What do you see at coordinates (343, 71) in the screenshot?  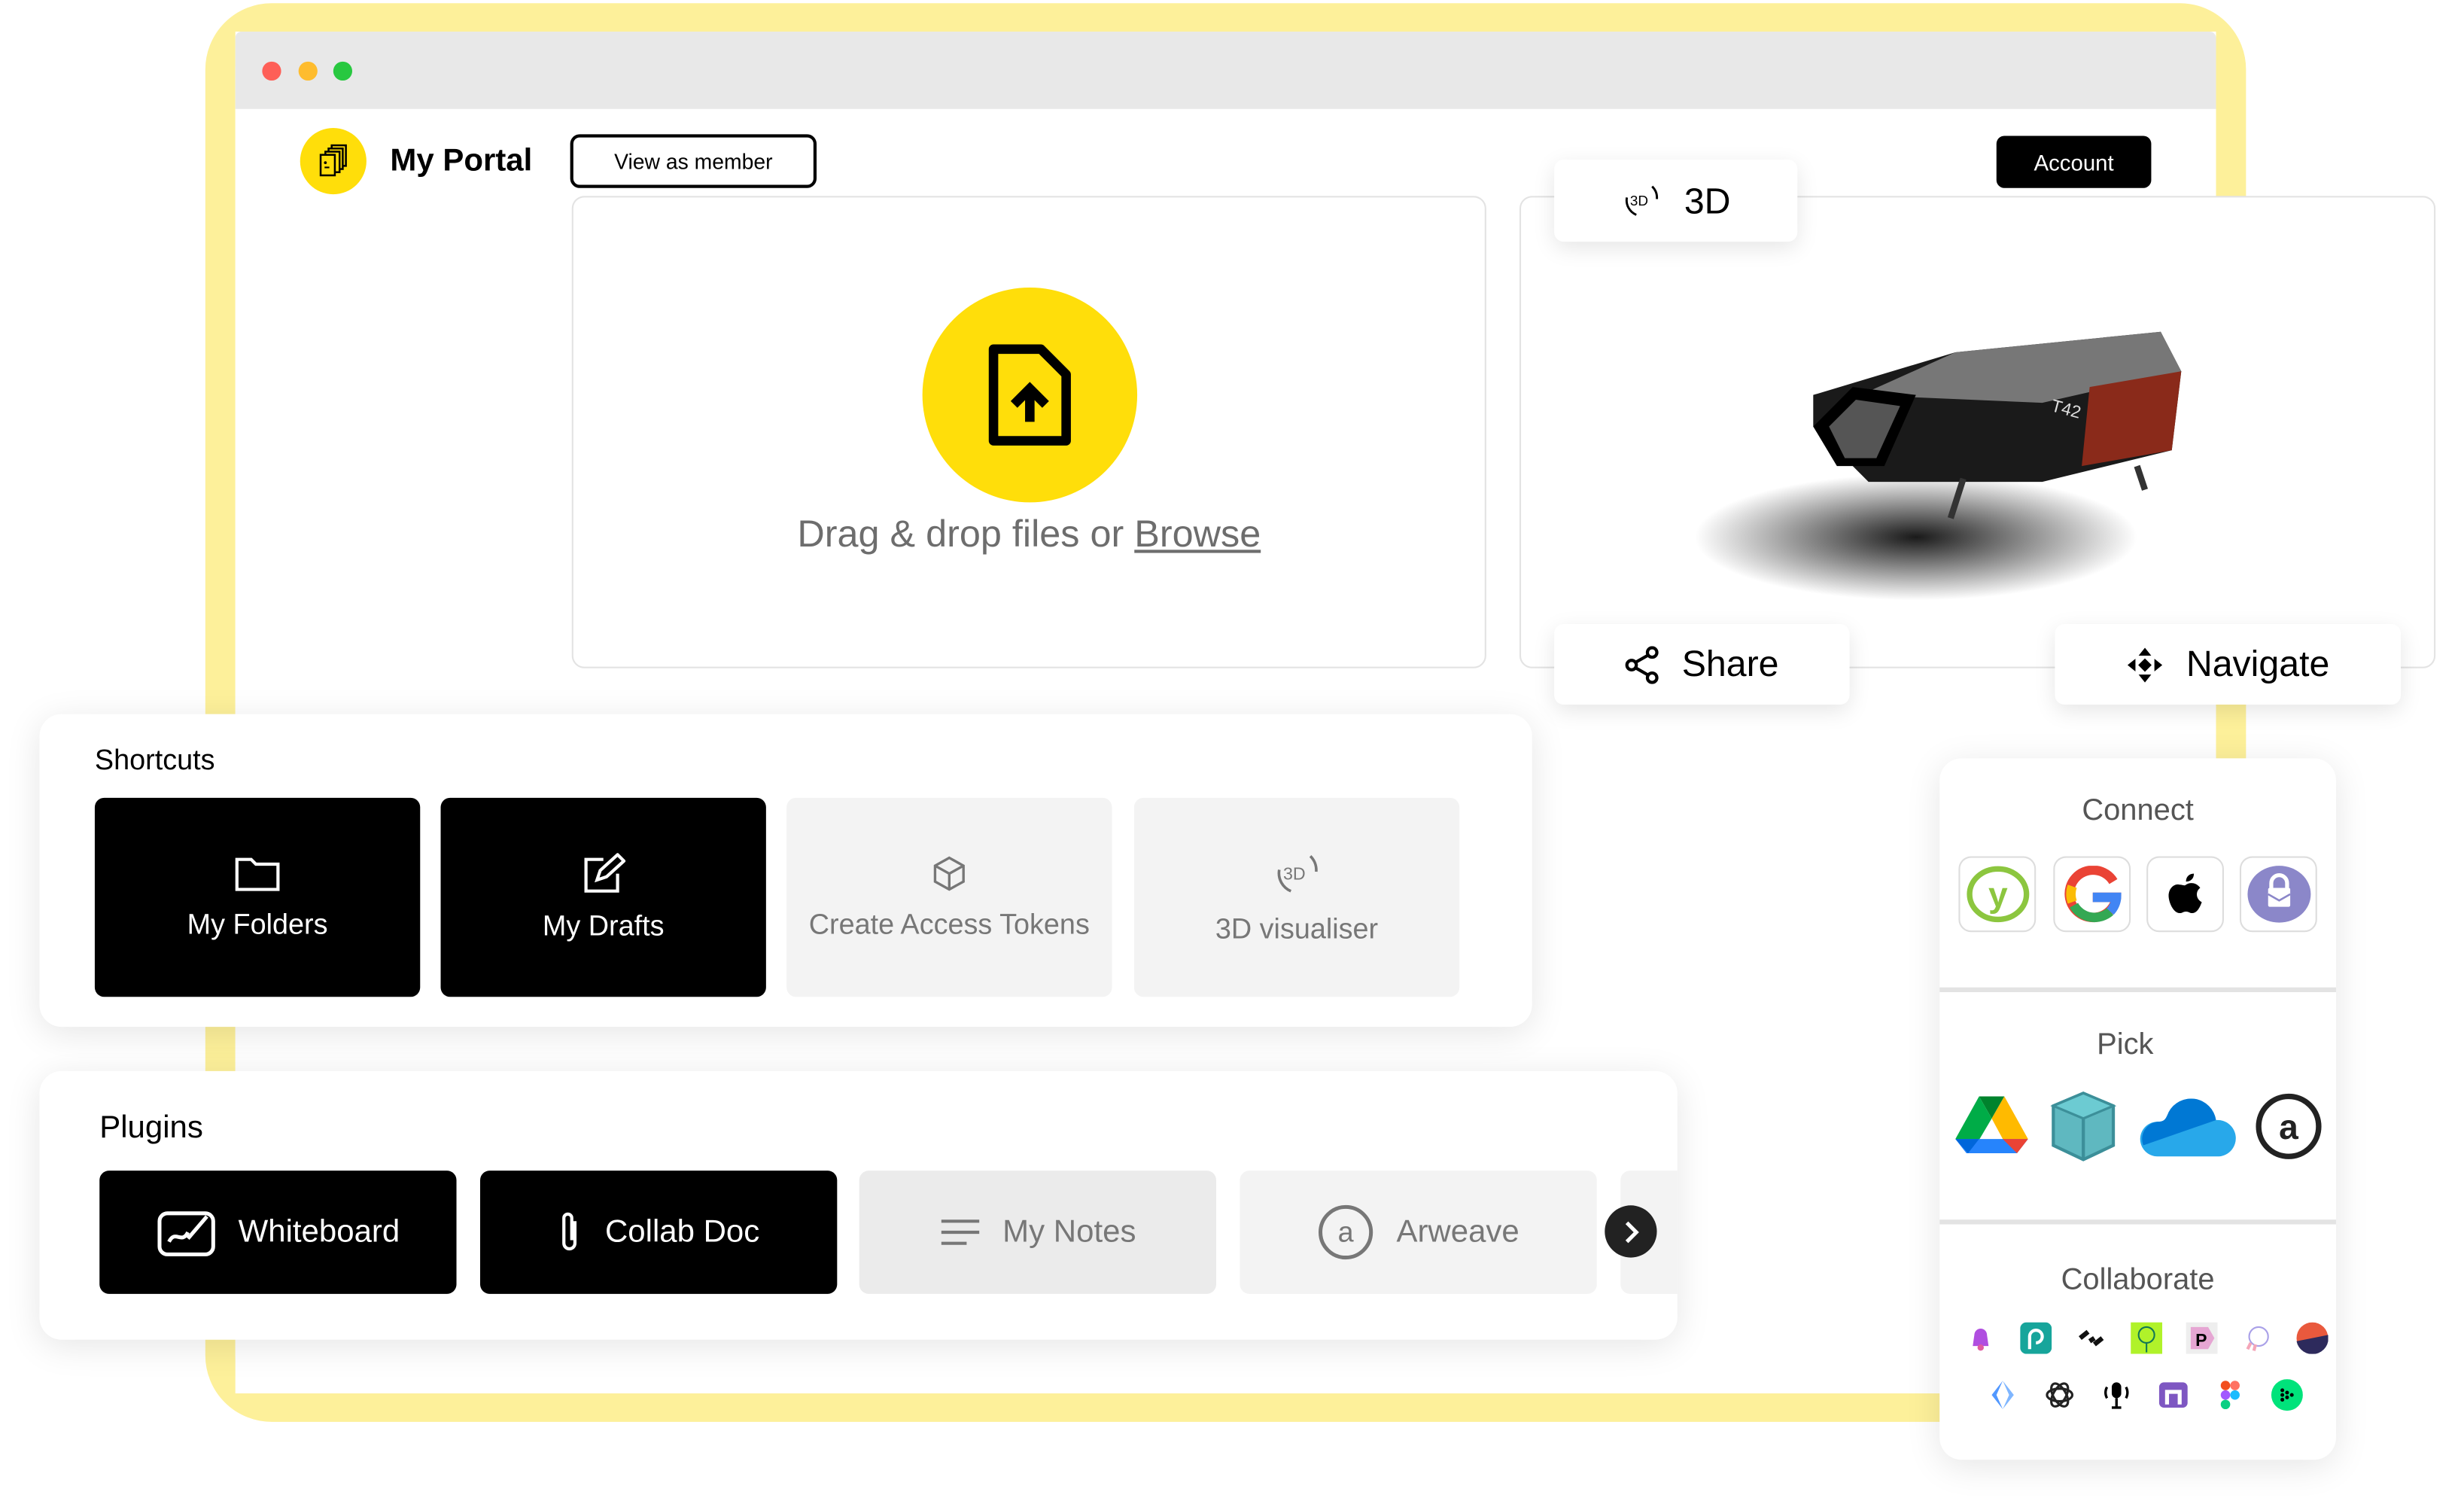 I see `maximize-window-button` at bounding box center [343, 71].